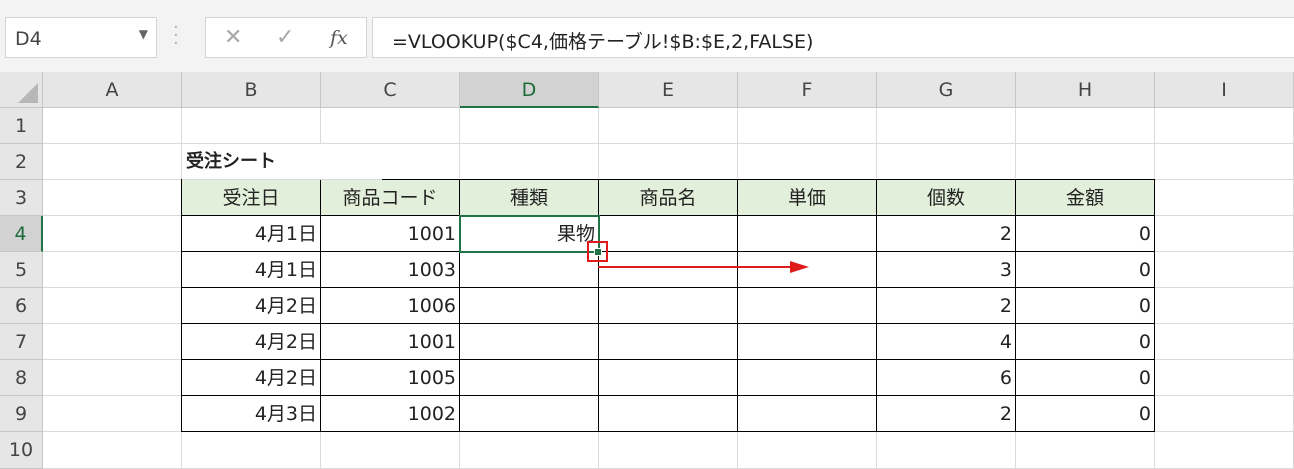 This screenshot has width=1294, height=469. What do you see at coordinates (21, 162) in the screenshot?
I see `row-header-2: 2` at bounding box center [21, 162].